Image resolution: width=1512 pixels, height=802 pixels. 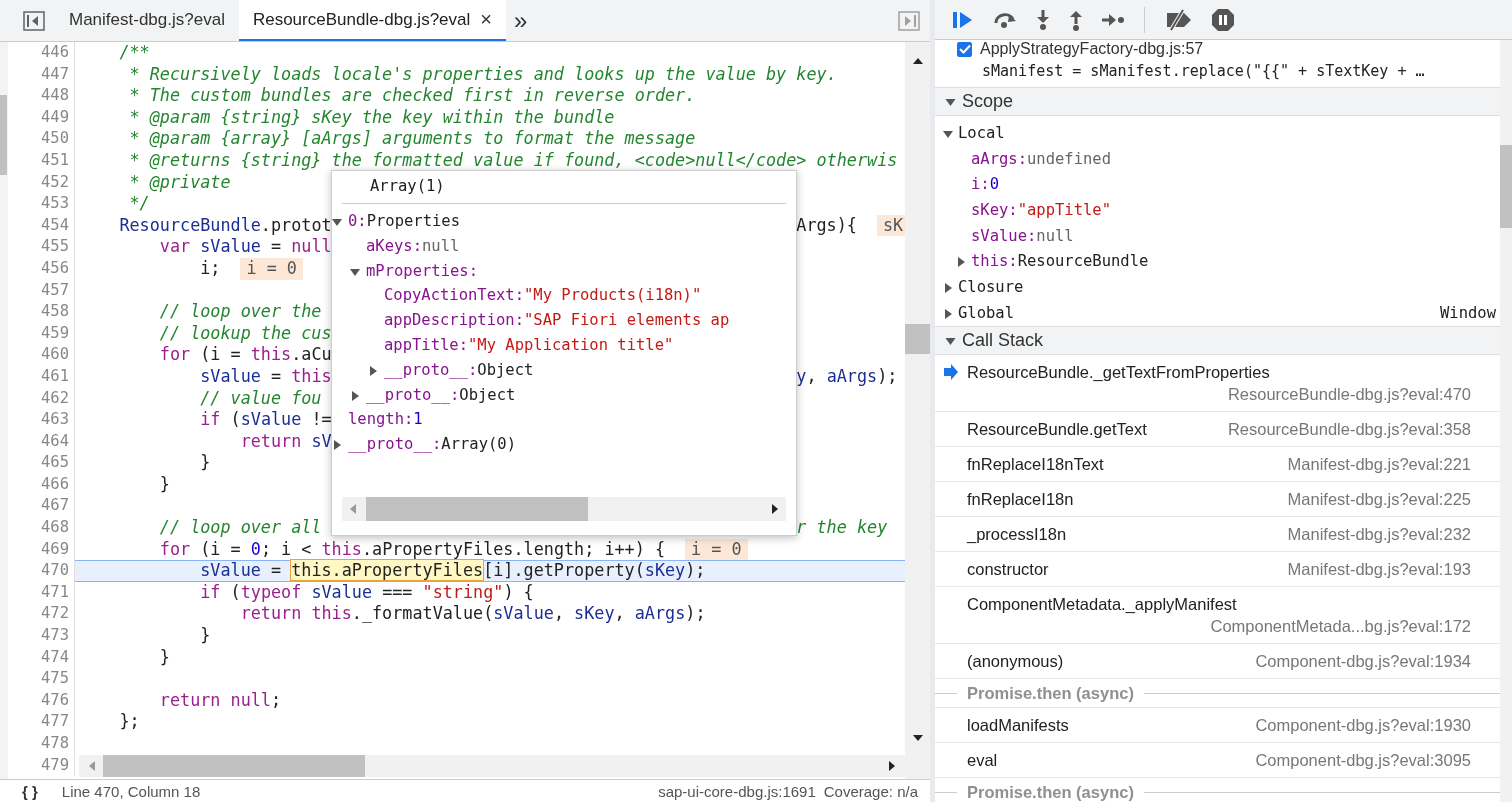 What do you see at coordinates (1217, 661) in the screenshot?
I see `call-frame: (anonymous) Component-dbg.js?eval:1934` at bounding box center [1217, 661].